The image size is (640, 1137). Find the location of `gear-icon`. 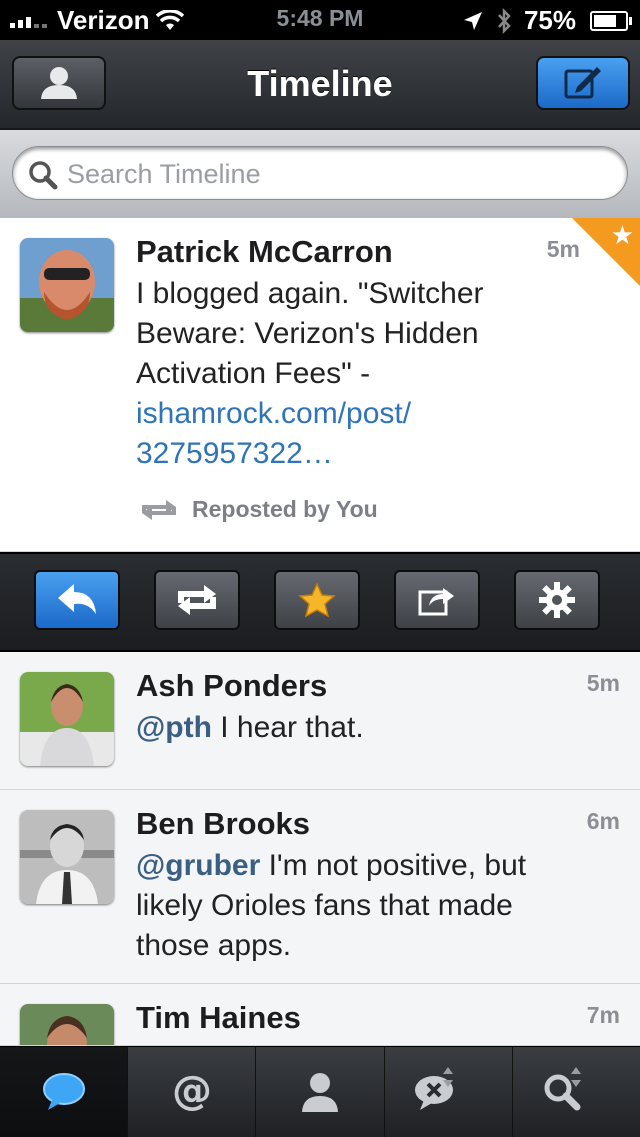

gear-icon is located at coordinates (557, 600).